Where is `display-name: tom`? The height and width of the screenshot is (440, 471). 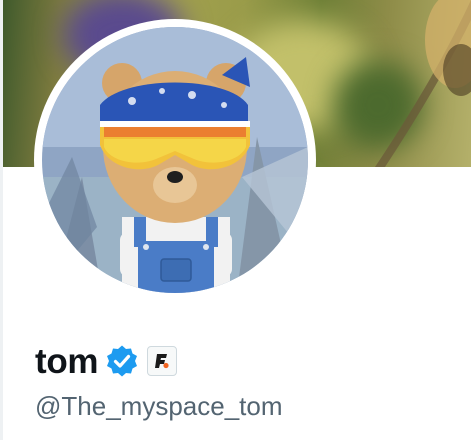 display-name: tom is located at coordinates (67, 361).